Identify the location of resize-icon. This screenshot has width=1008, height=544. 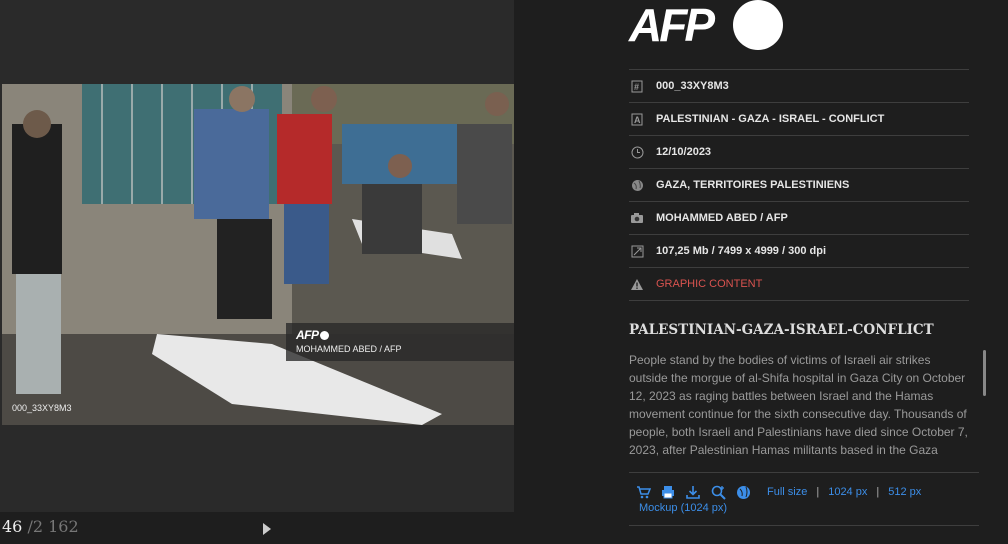
(637, 251).